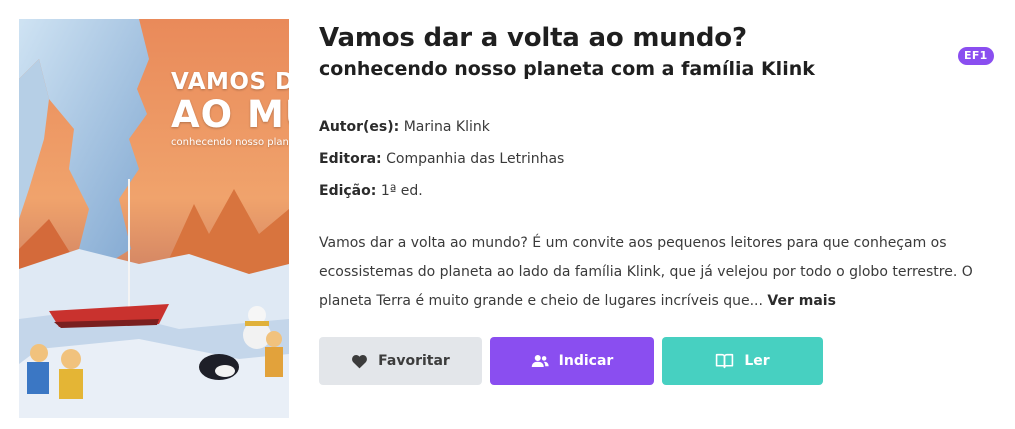 The width and height of the screenshot is (1015, 429). What do you see at coordinates (475, 159) in the screenshot?
I see `publisher-value: Companhia das Letrinhas` at bounding box center [475, 159].